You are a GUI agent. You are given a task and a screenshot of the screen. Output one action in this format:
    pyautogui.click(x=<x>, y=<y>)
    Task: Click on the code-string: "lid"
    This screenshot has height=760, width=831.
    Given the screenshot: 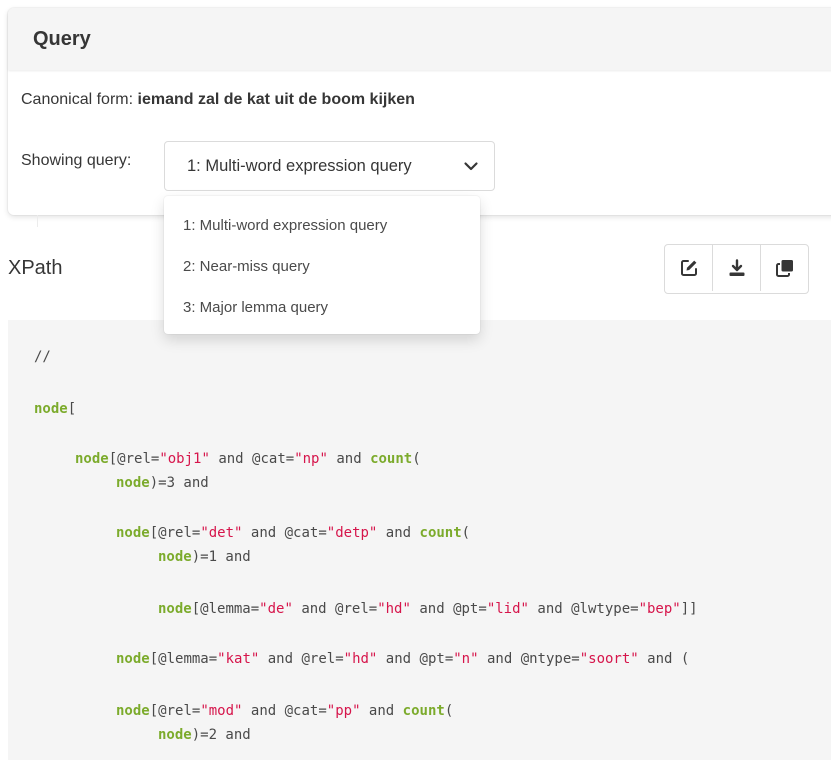 What is the action you would take?
    pyautogui.click(x=507, y=609)
    